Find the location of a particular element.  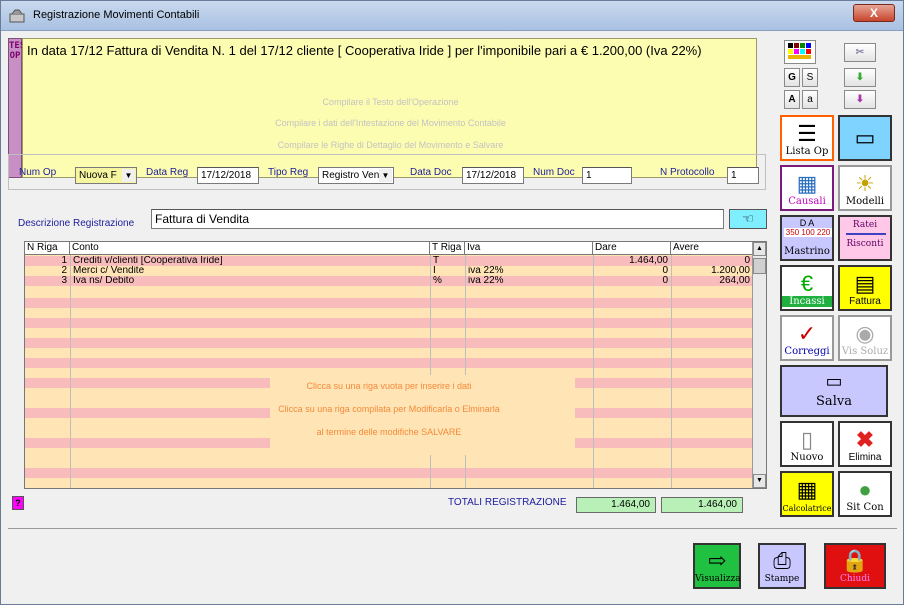

invoice-icon: ▤ is located at coordinates (865, 283).